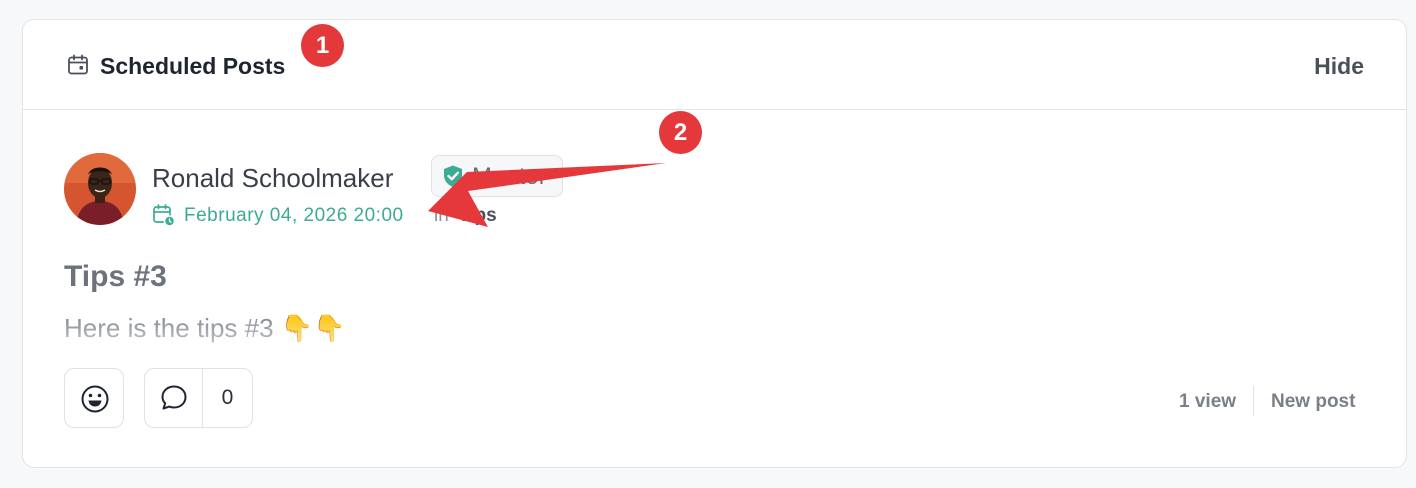 Image resolution: width=1416 pixels, height=488 pixels. I want to click on shield-check-icon, so click(453, 176).